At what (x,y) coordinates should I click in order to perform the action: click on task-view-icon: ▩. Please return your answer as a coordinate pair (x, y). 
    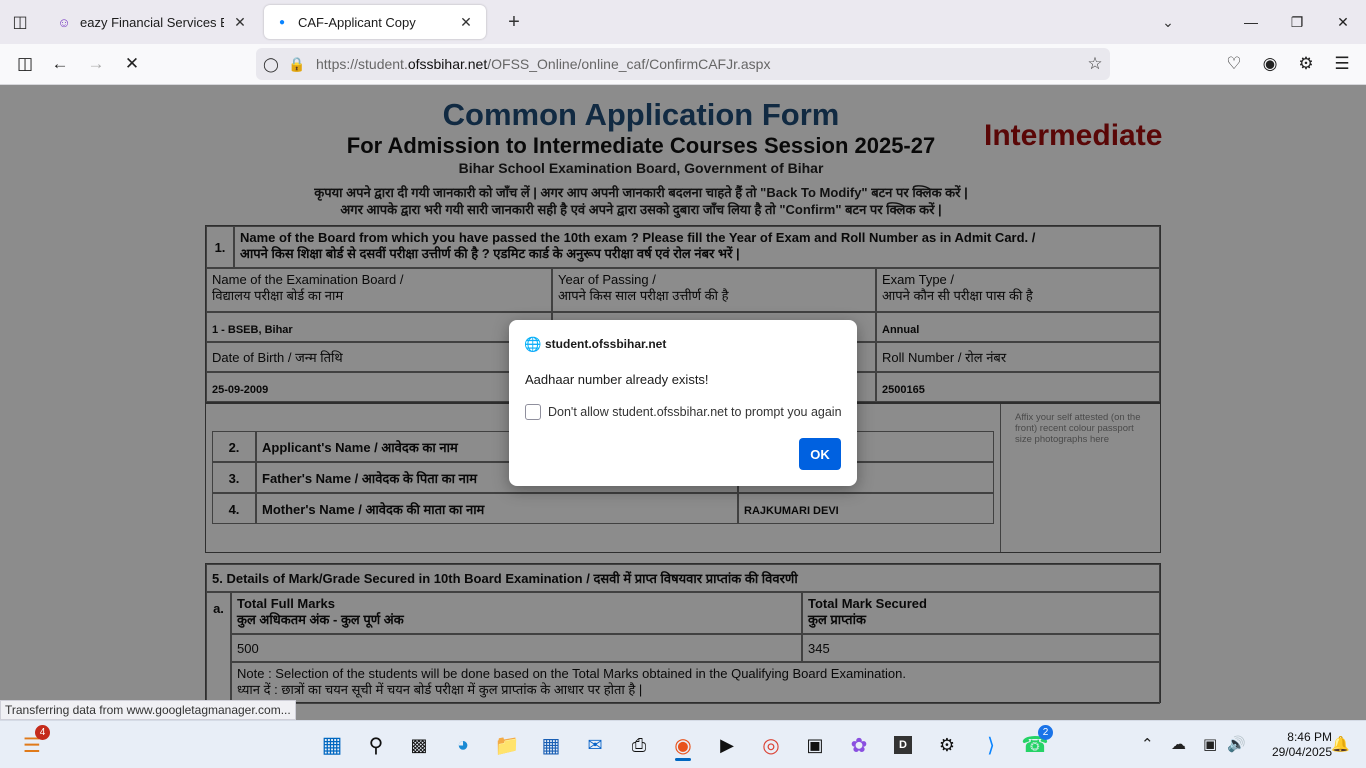
    Looking at the image, I should click on (419, 745).